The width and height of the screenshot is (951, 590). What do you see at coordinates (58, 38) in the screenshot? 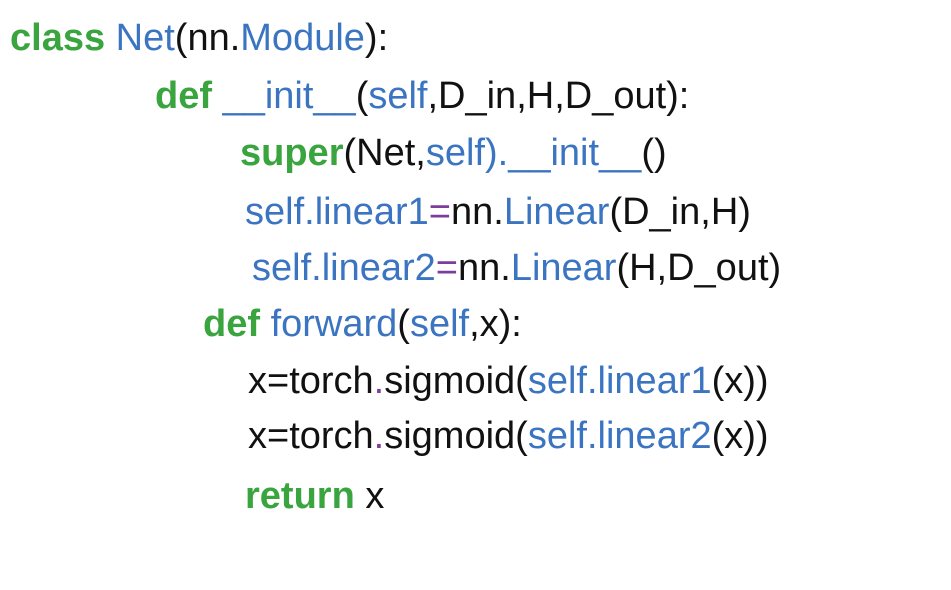
I see `code-token-keyword: class` at bounding box center [58, 38].